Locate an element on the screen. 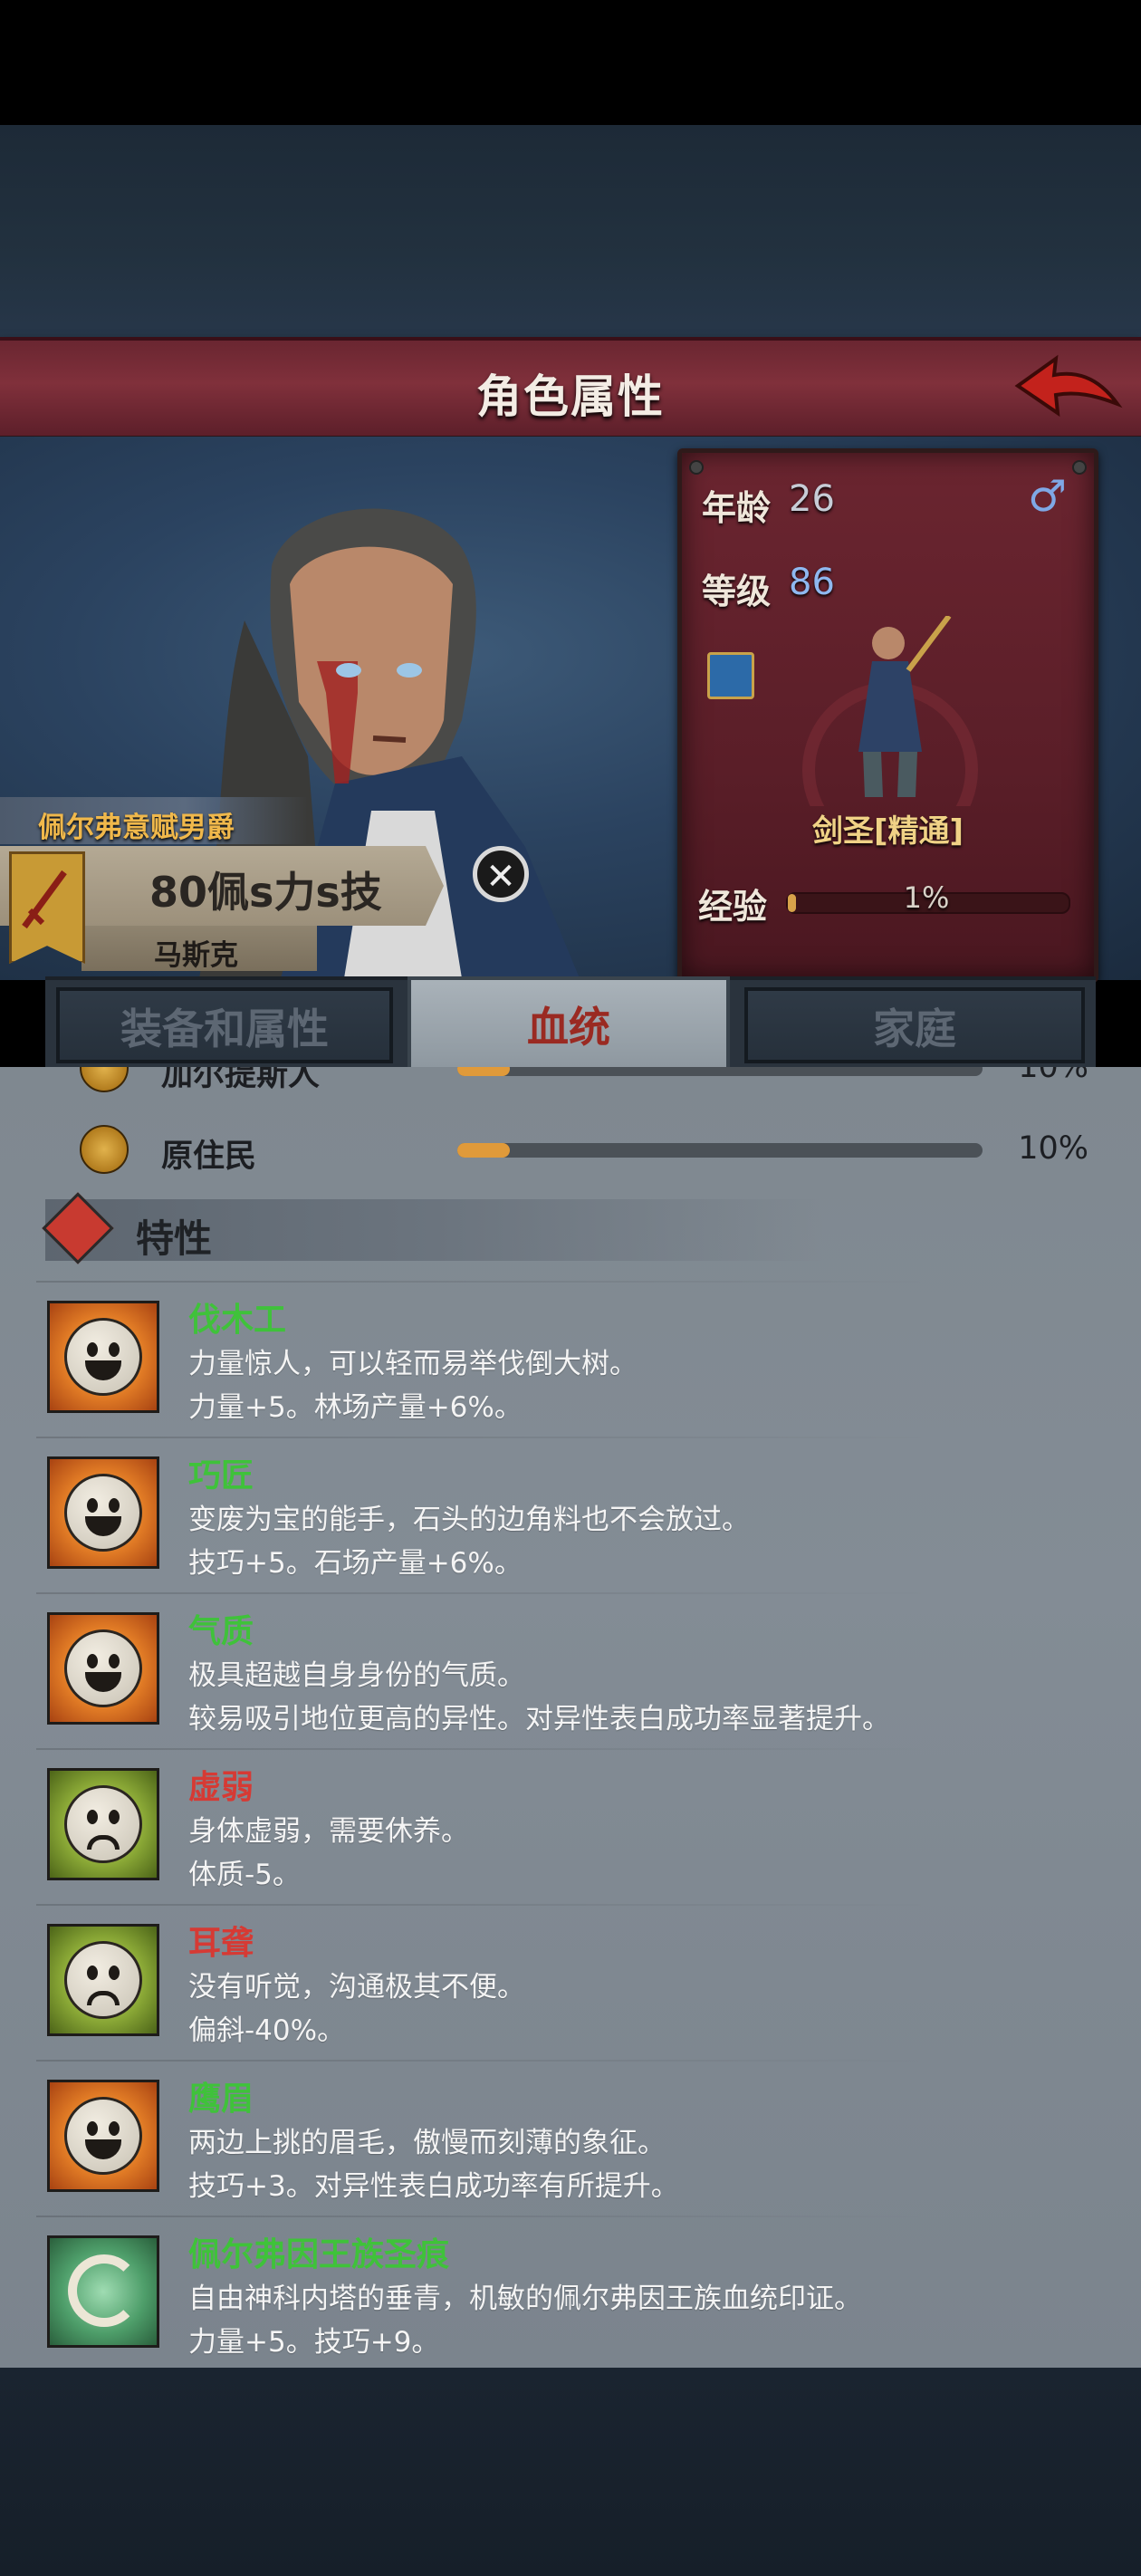 This screenshot has height=2576, width=1141. sword-crest-icon is located at coordinates (44, 899).